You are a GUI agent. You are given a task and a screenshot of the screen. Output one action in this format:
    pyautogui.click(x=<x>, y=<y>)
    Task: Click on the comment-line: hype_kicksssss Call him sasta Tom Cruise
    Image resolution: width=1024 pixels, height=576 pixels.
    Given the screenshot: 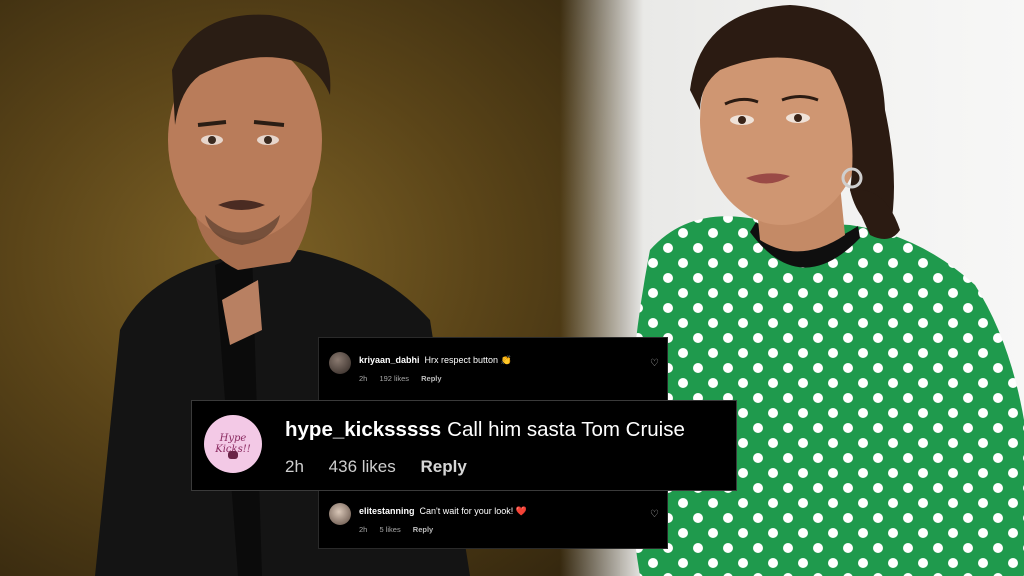 What is the action you would take?
    pyautogui.click(x=485, y=430)
    